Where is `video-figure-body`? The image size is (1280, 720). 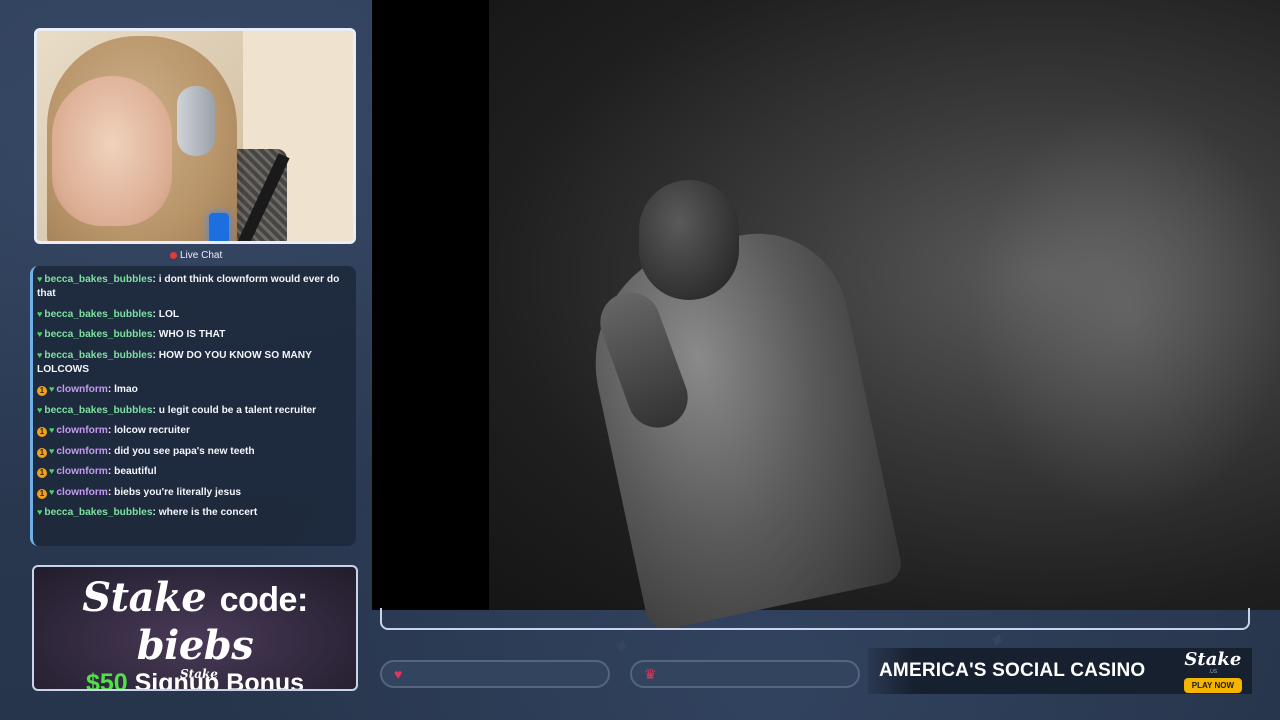
video-figure-body is located at coordinates (739, 425).